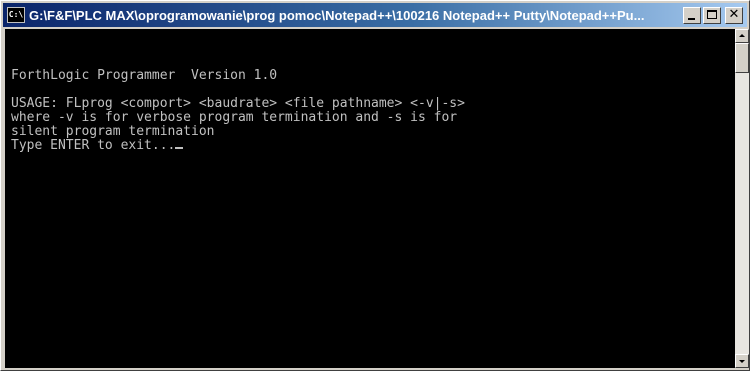  I want to click on console-line-heading: ForthLogic Programmer Version 1.0, so click(144, 75).